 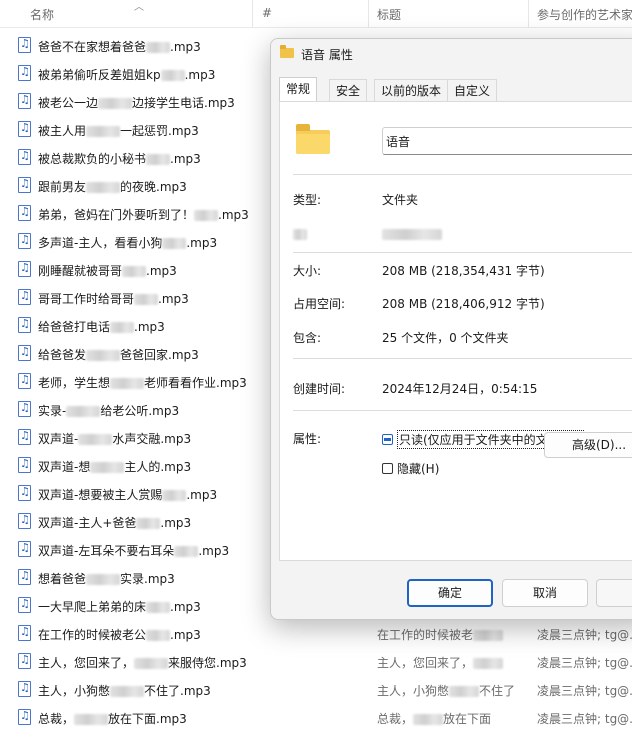 What do you see at coordinates (411, 90) in the screenshot?
I see `tab-previous-versions: 以前的版本` at bounding box center [411, 90].